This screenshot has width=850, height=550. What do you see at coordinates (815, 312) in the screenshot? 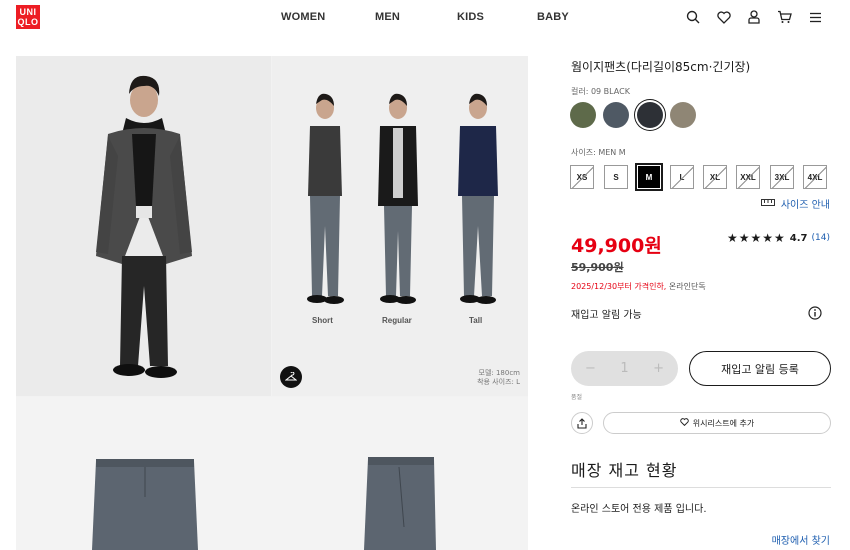
I see `info-icon` at bounding box center [815, 312].